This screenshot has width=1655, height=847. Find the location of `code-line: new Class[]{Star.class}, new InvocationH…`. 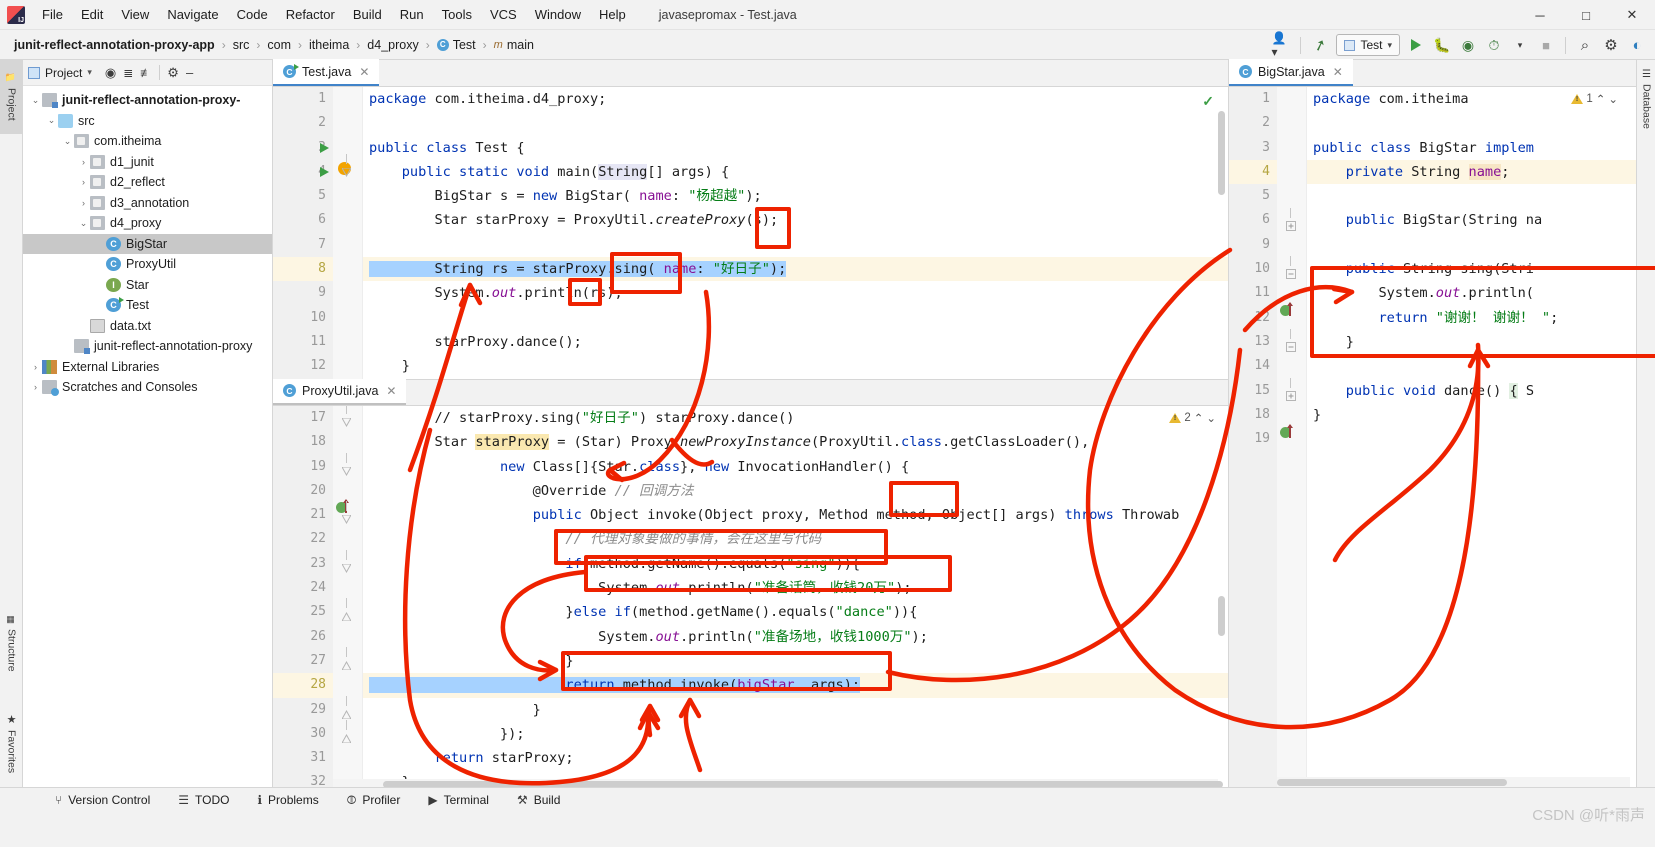

code-line: new Class[]{Star.class}, new InvocationH… is located at coordinates (795, 467).